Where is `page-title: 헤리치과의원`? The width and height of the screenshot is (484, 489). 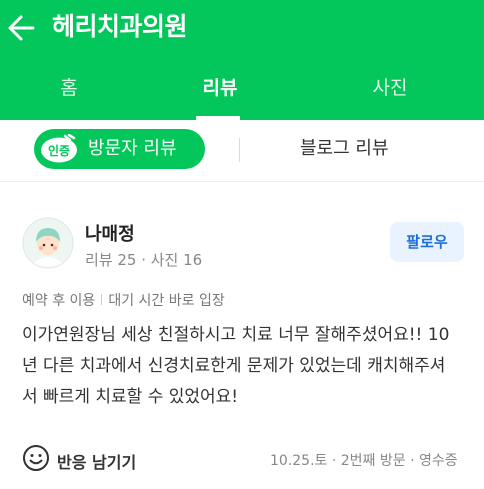
page-title: 헤리치과의원 is located at coordinates (120, 26).